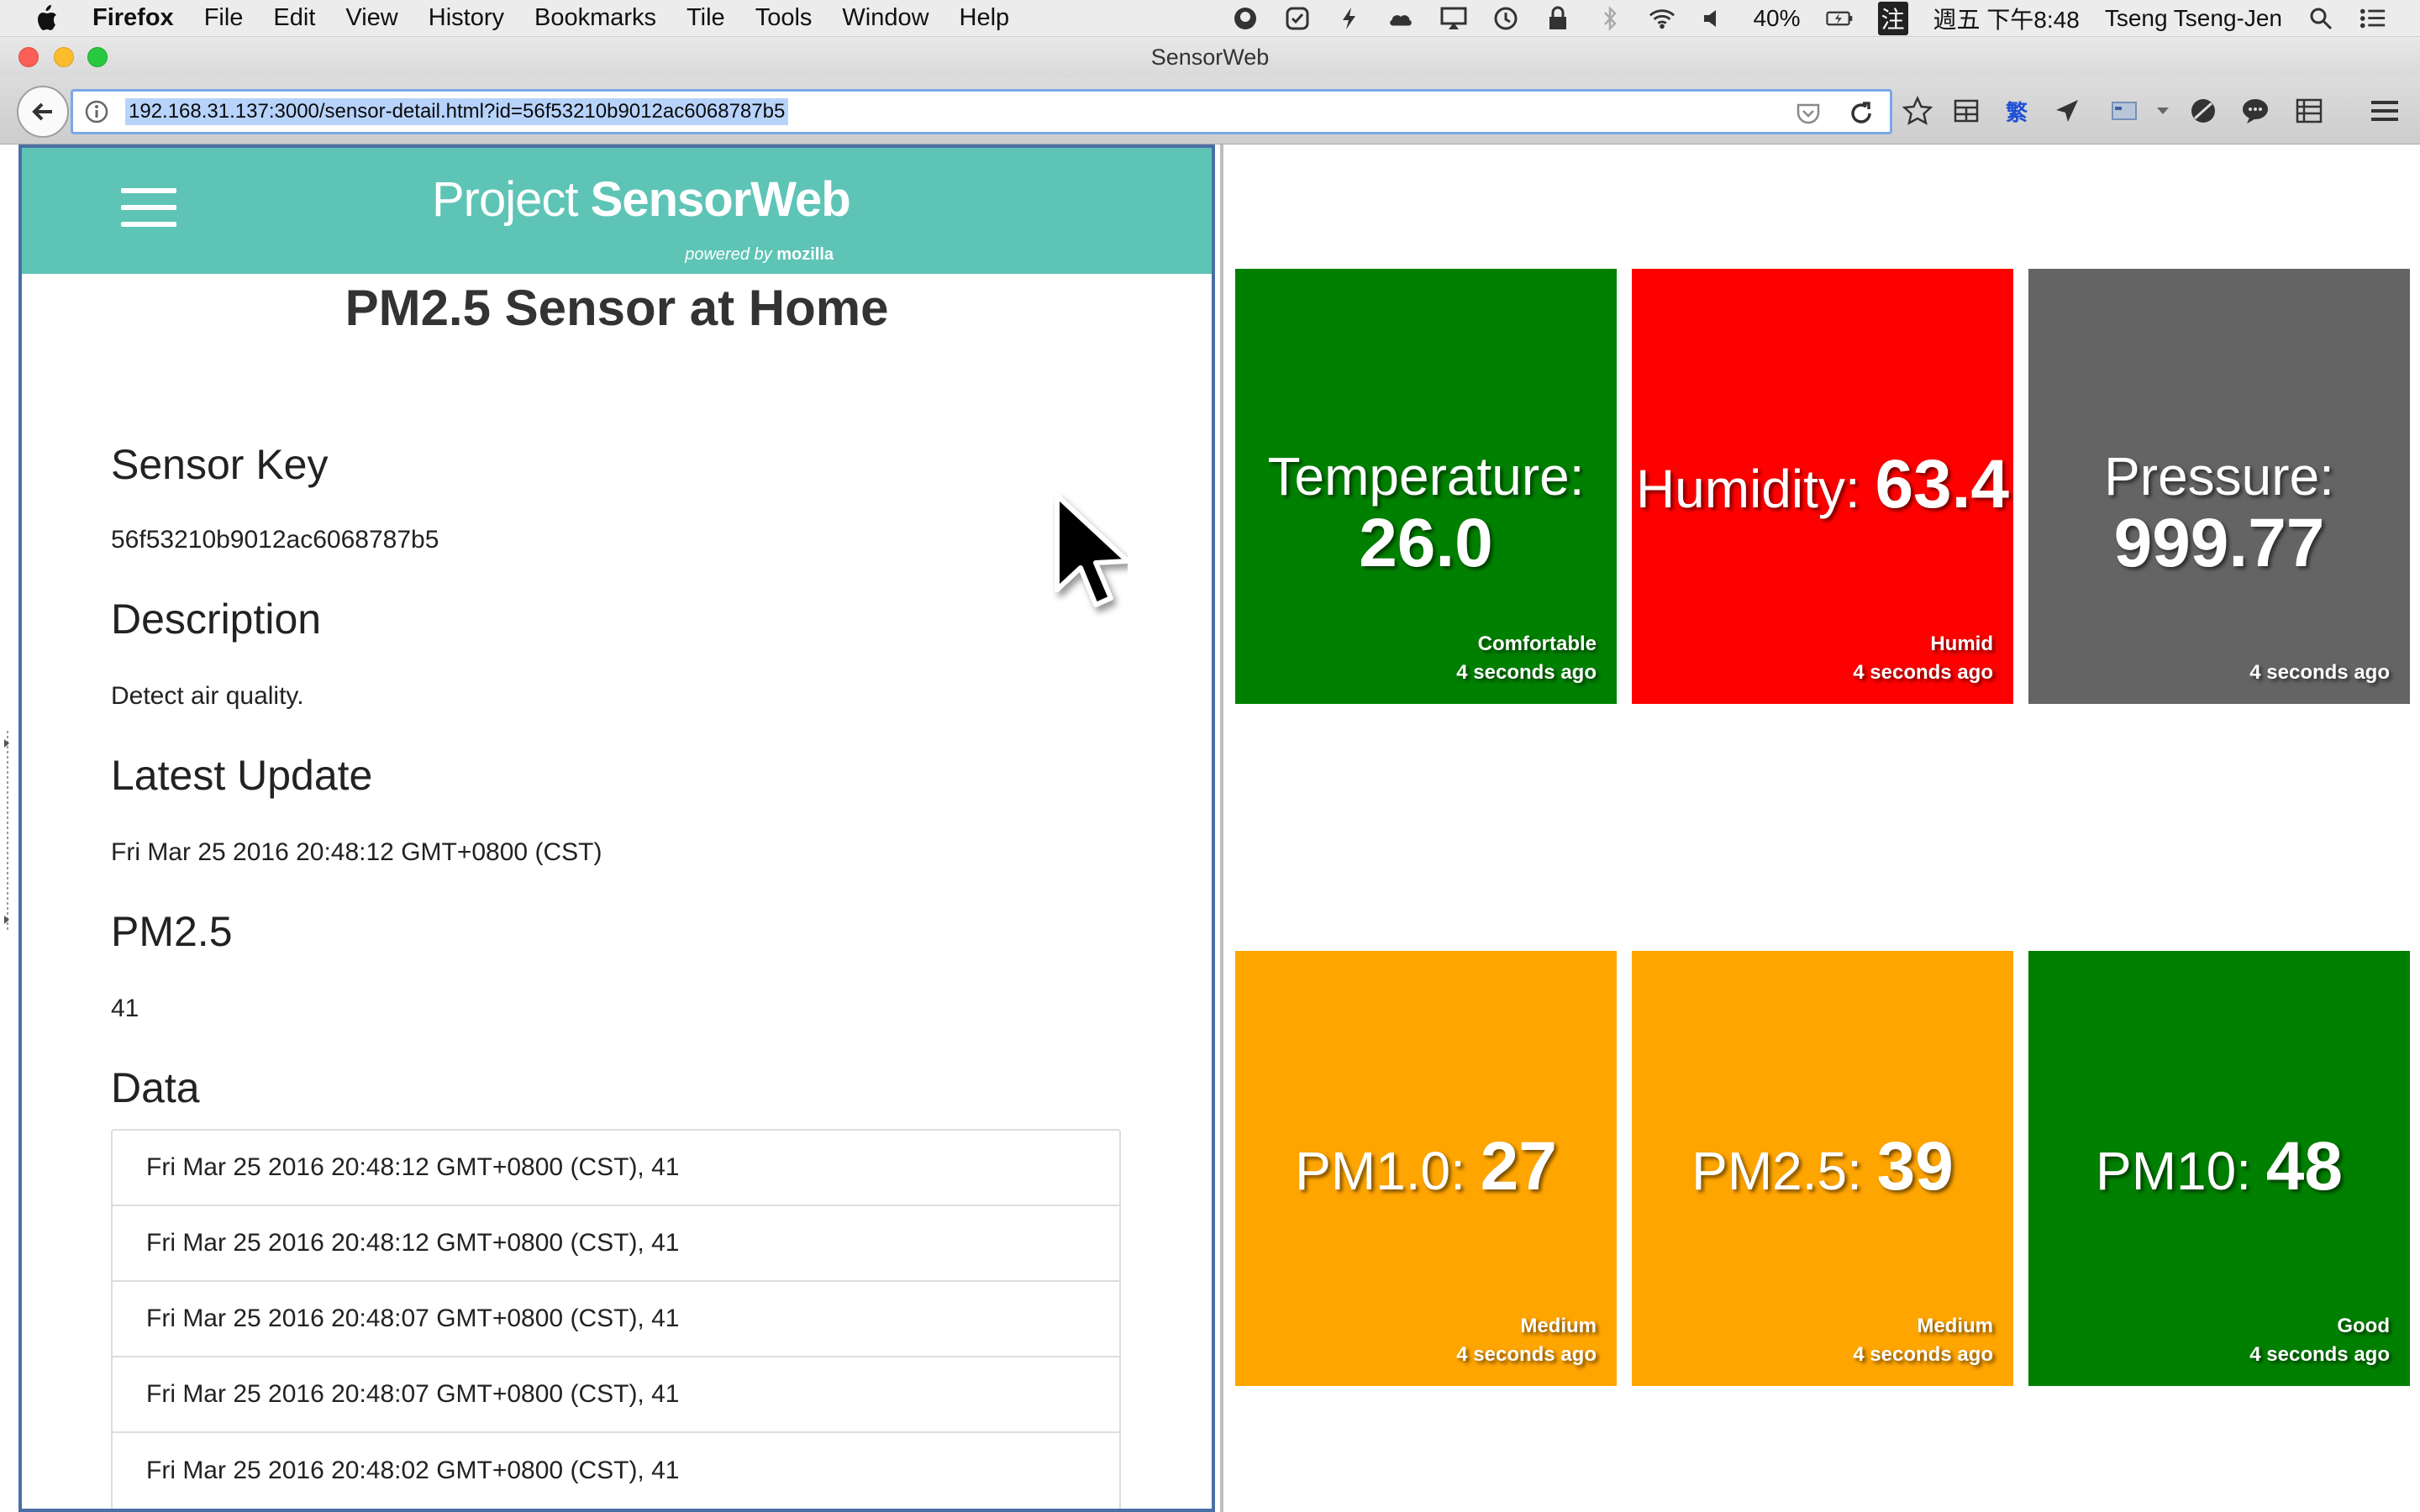  Describe the element at coordinates (1245, 18) in the screenshot. I see `chat-status-icon` at that location.